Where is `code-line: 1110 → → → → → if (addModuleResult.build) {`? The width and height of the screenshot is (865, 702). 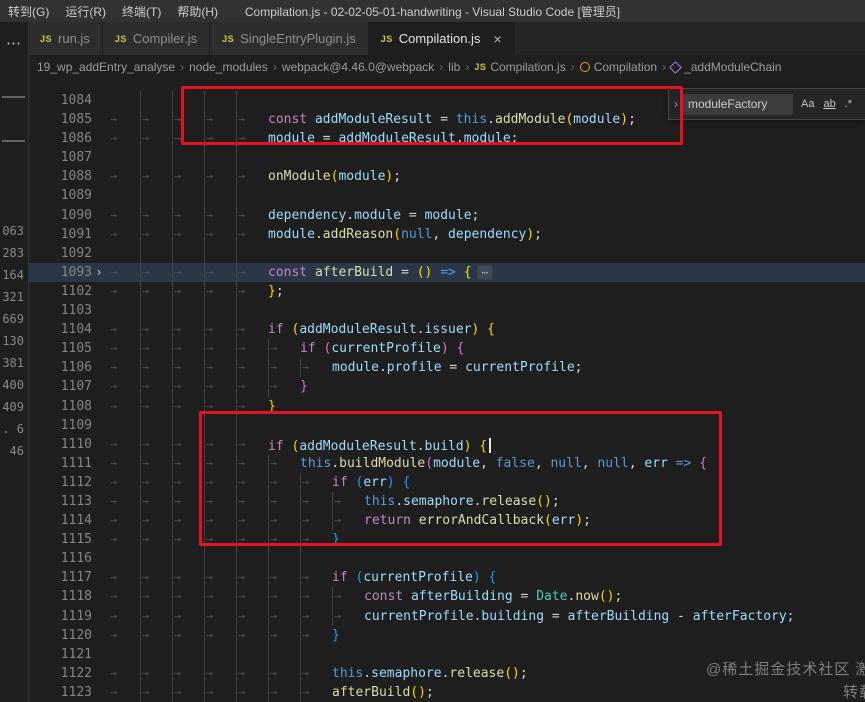 code-line: 1110 → → → → → if (addModuleResult.build) { is located at coordinates (446, 444).